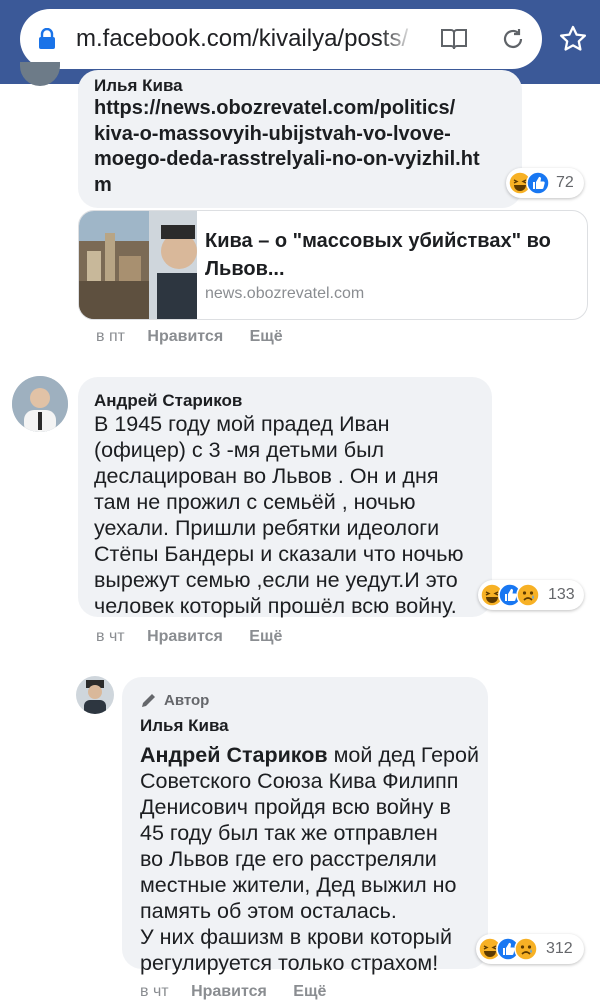  Describe the element at coordinates (304, 186) in the screenshot. I see `link-line: m` at that location.